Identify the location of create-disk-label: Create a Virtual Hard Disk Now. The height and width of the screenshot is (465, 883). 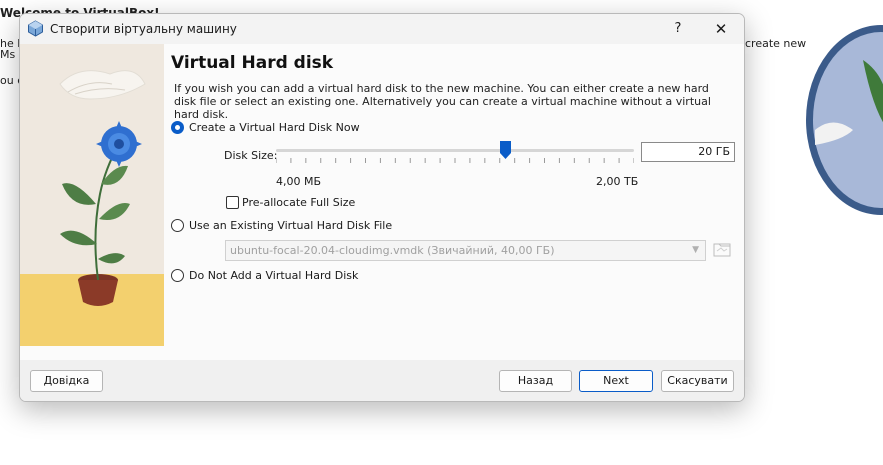
(274, 127).